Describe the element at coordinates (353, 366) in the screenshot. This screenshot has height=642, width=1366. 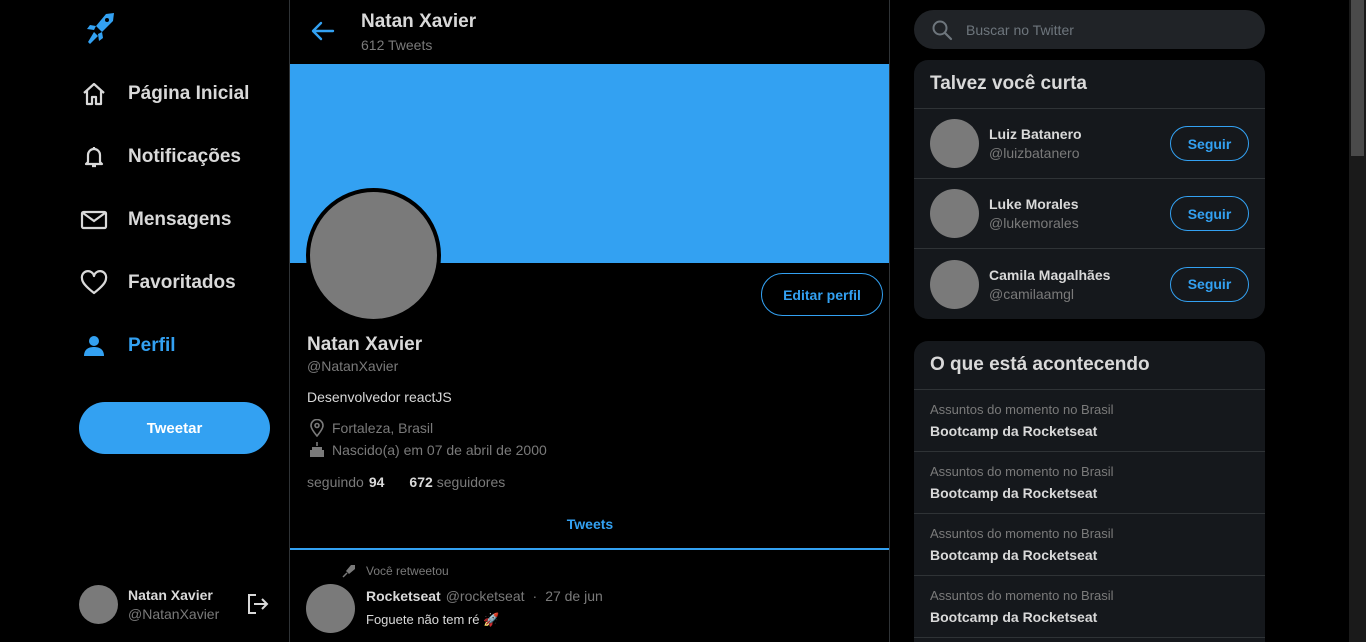
I see `profile-handle: @NatanXavier` at that location.